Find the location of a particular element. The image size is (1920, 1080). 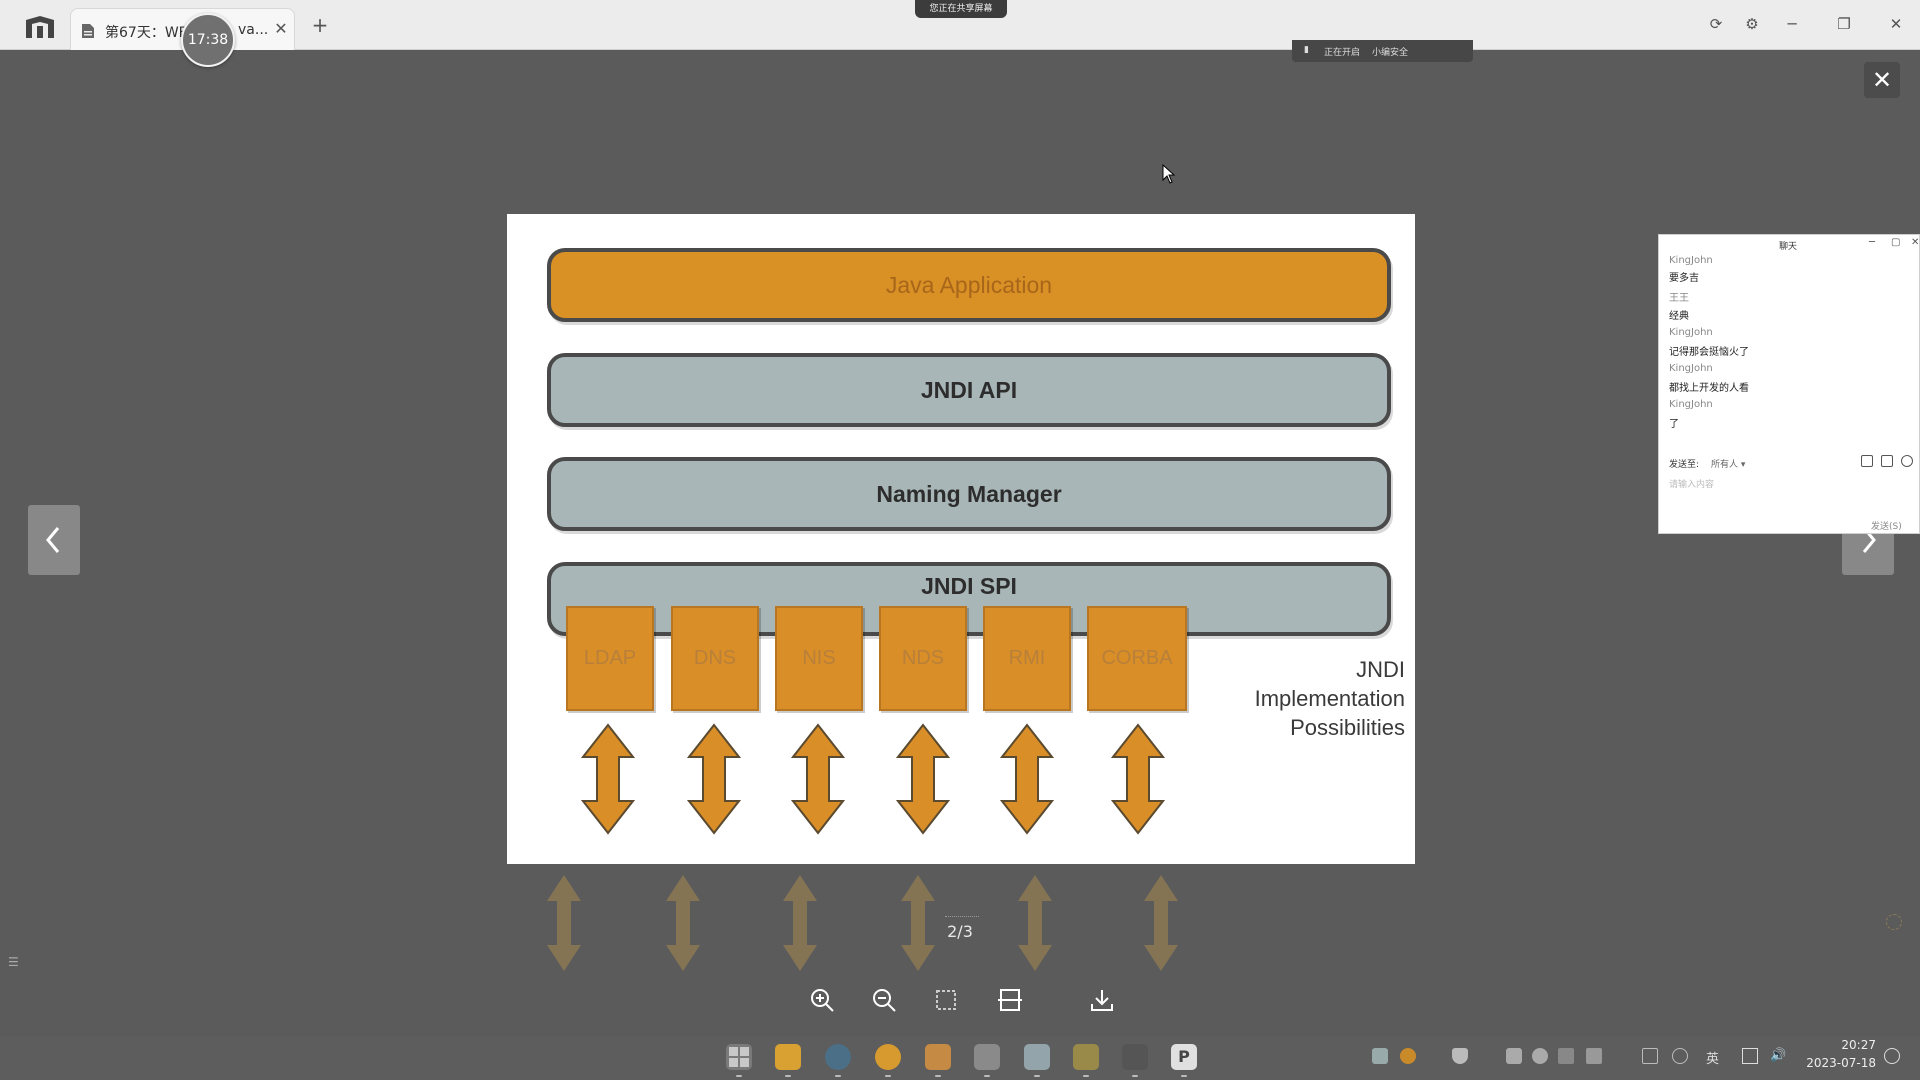

tray-sync-icon is located at coordinates (1594, 1056).